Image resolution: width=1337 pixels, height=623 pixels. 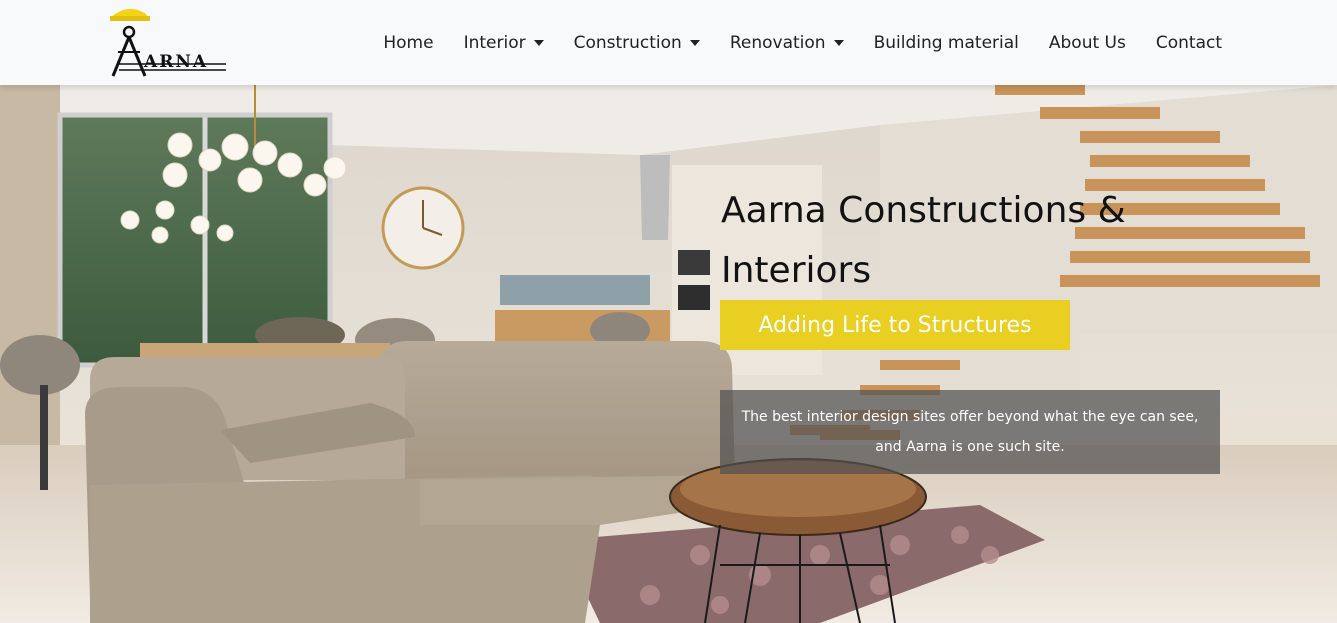 I want to click on hero-title-line1: Aarna Constructions &, so click(x=923, y=210).